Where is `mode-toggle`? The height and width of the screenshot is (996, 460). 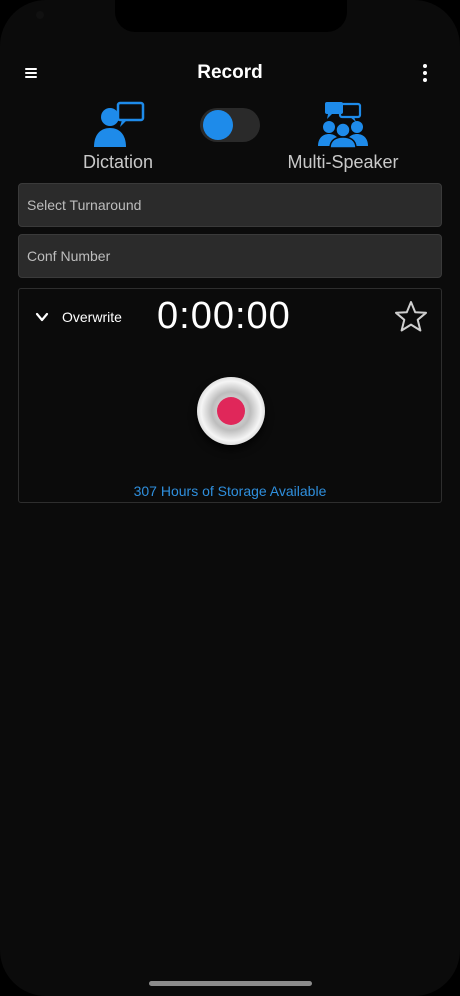 mode-toggle is located at coordinates (230, 125).